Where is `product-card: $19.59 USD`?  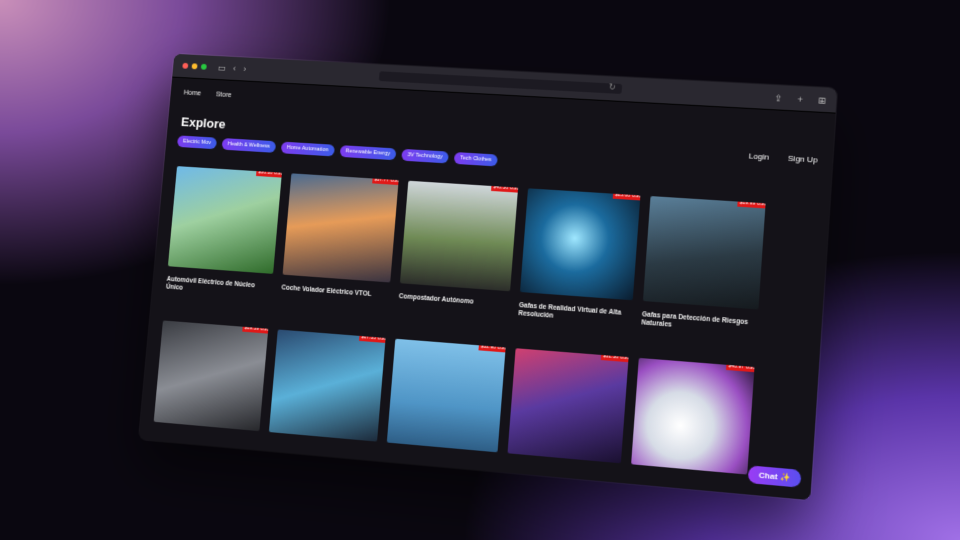
product-card: $19.59 USD is located at coordinates (211, 376).